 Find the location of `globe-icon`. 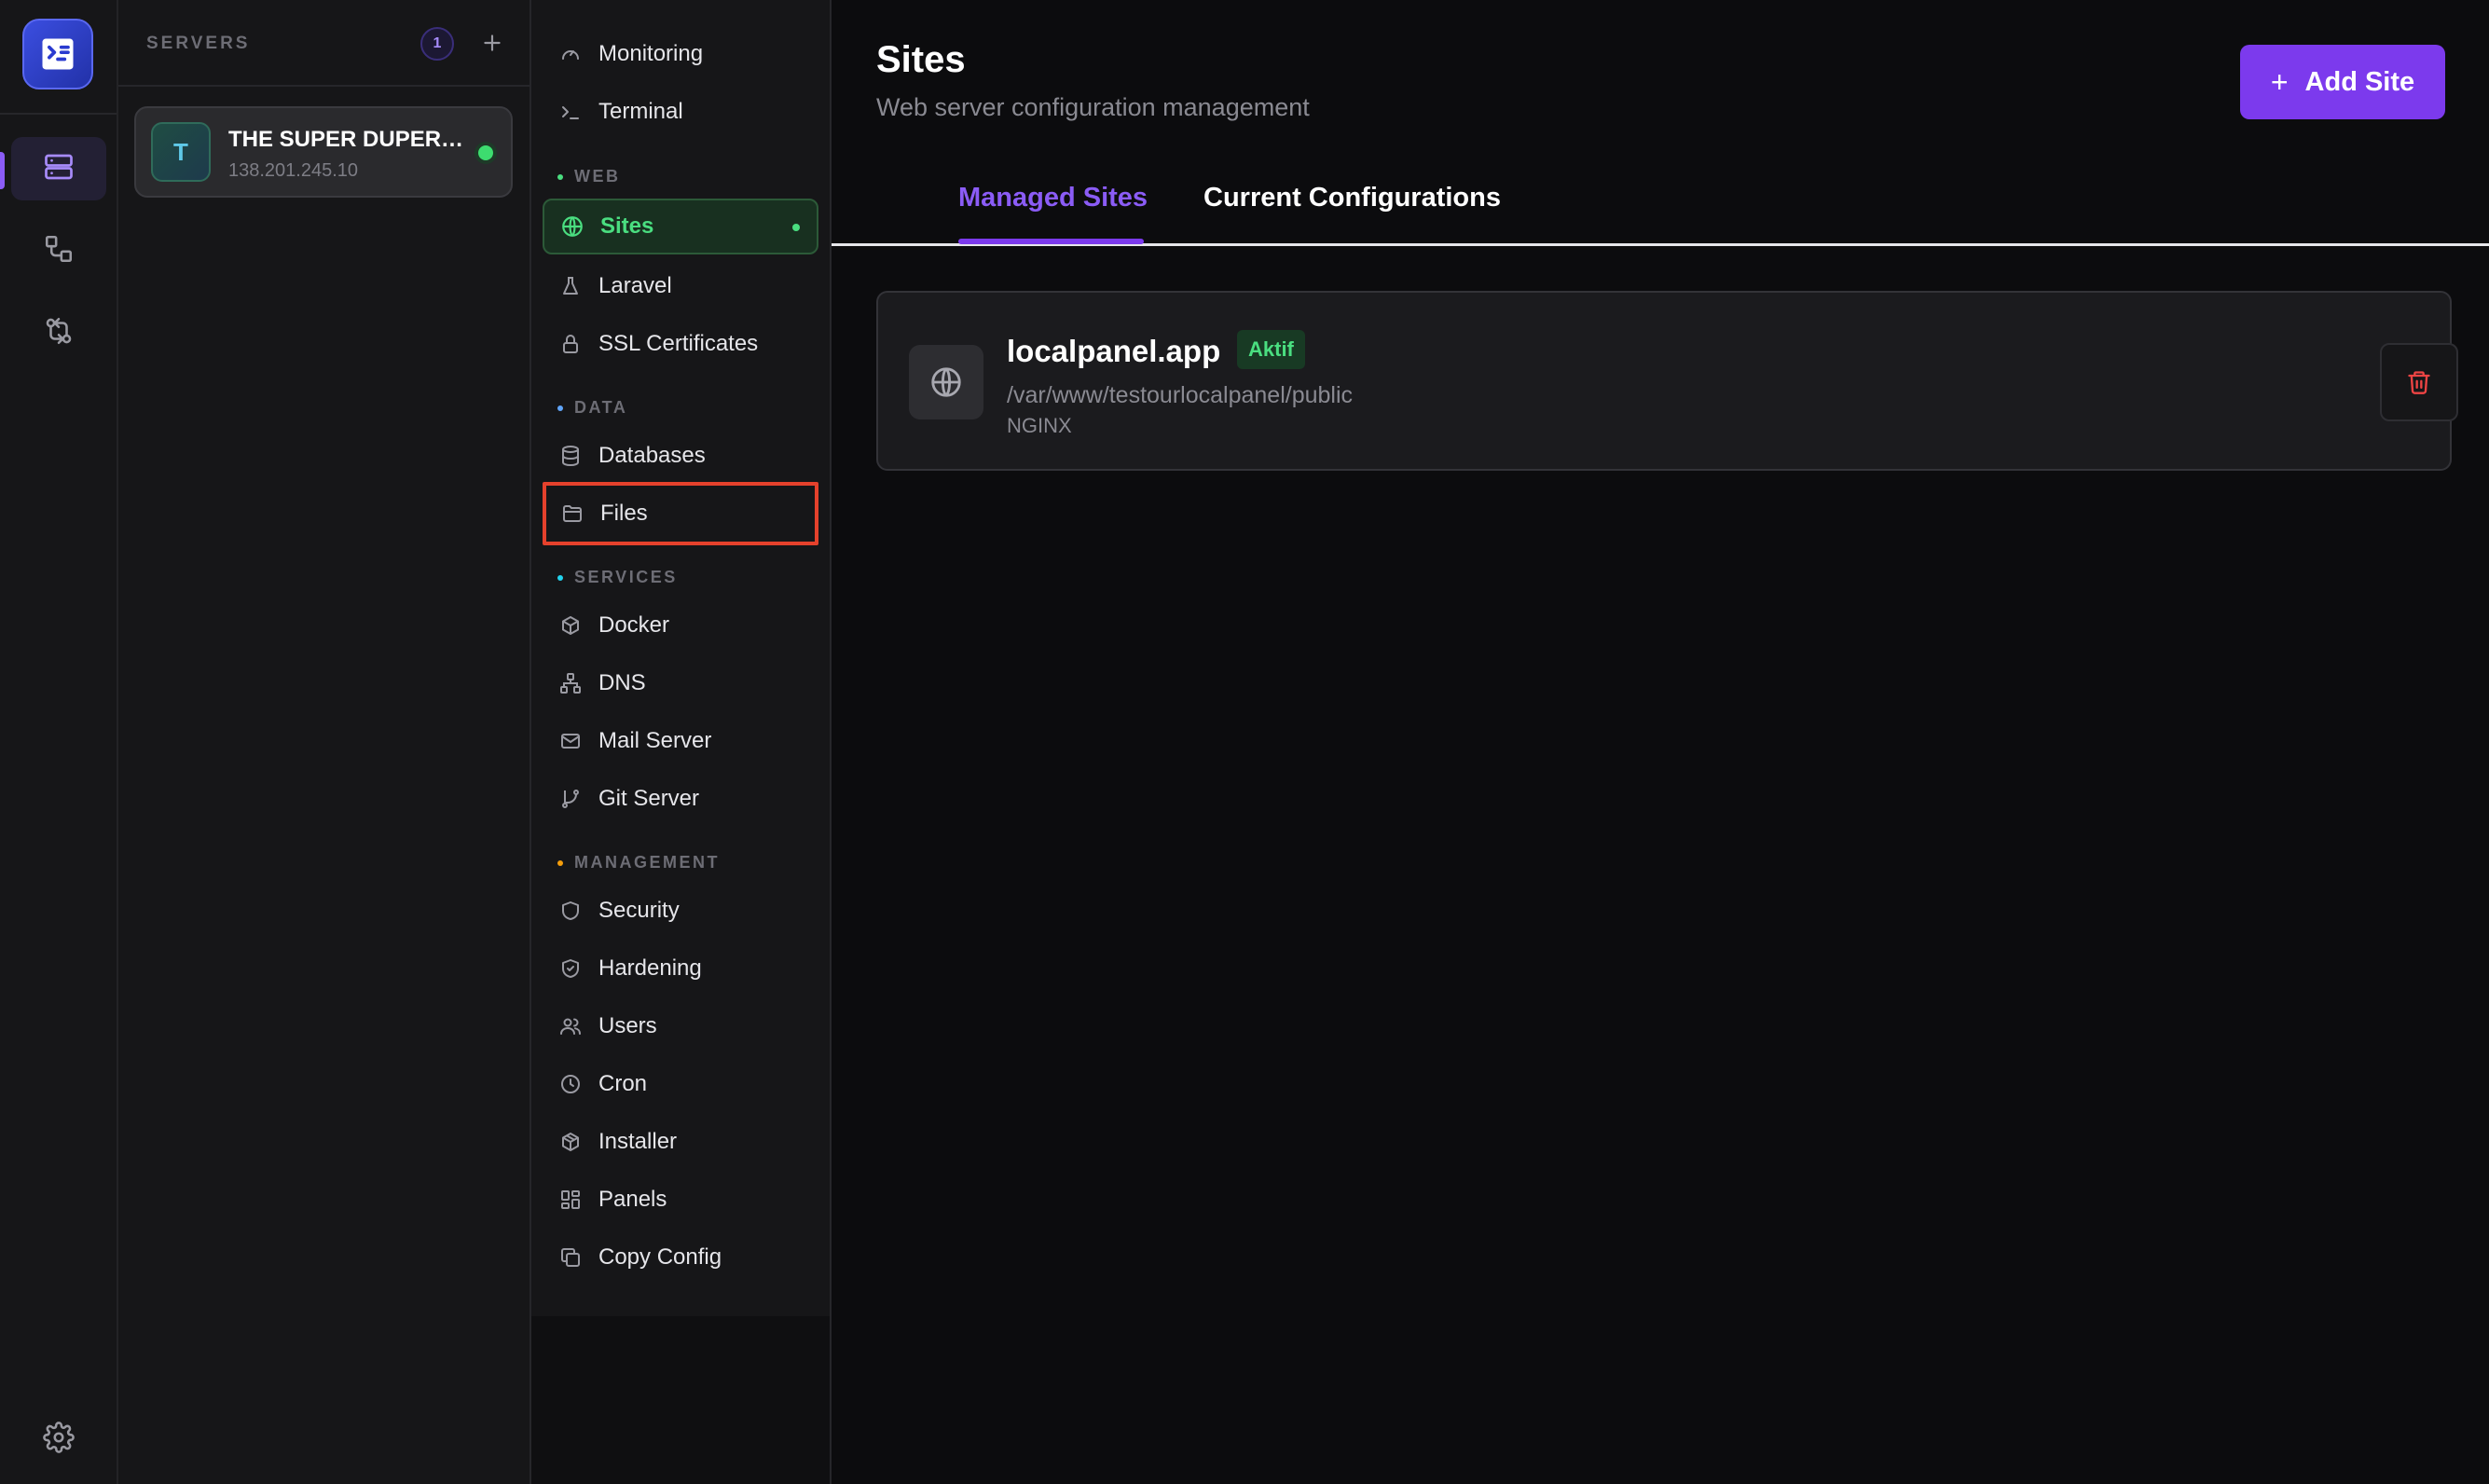

globe-icon is located at coordinates (572, 226).